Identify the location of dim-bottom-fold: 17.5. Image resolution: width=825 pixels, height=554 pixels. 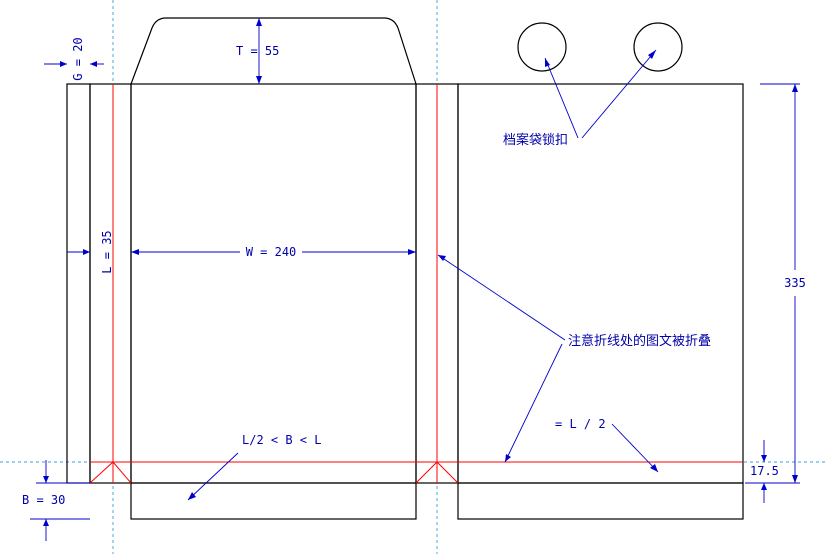
(762, 471).